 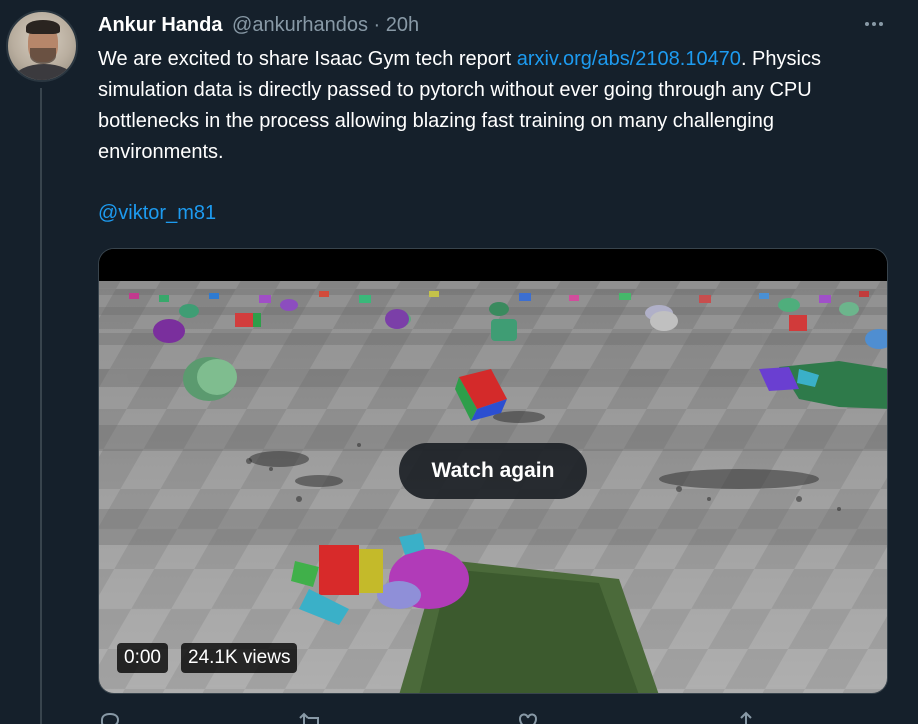 What do you see at coordinates (629, 59) in the screenshot?
I see `arxiv-link: arxiv.org/abs/2108.10470` at bounding box center [629, 59].